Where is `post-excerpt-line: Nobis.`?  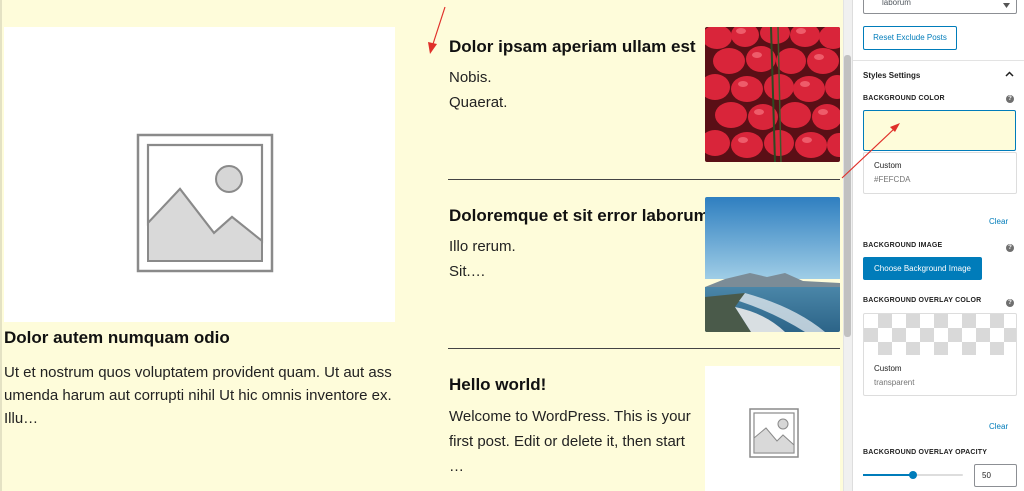
post-excerpt-line: Nobis. is located at coordinates (470, 77).